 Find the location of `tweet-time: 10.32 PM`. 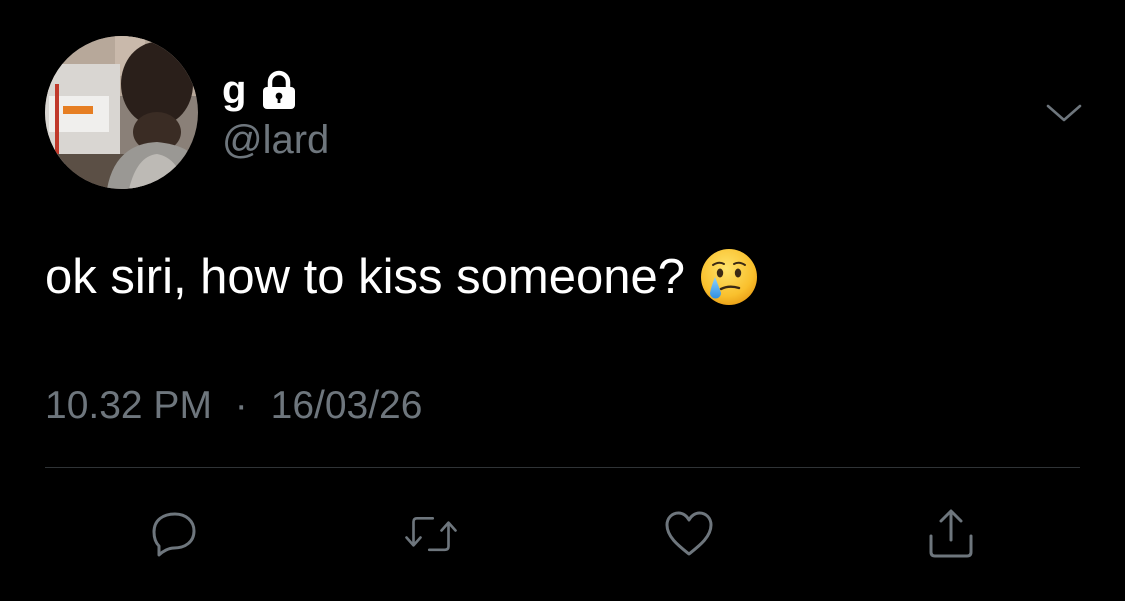

tweet-time: 10.32 PM is located at coordinates (128, 405).